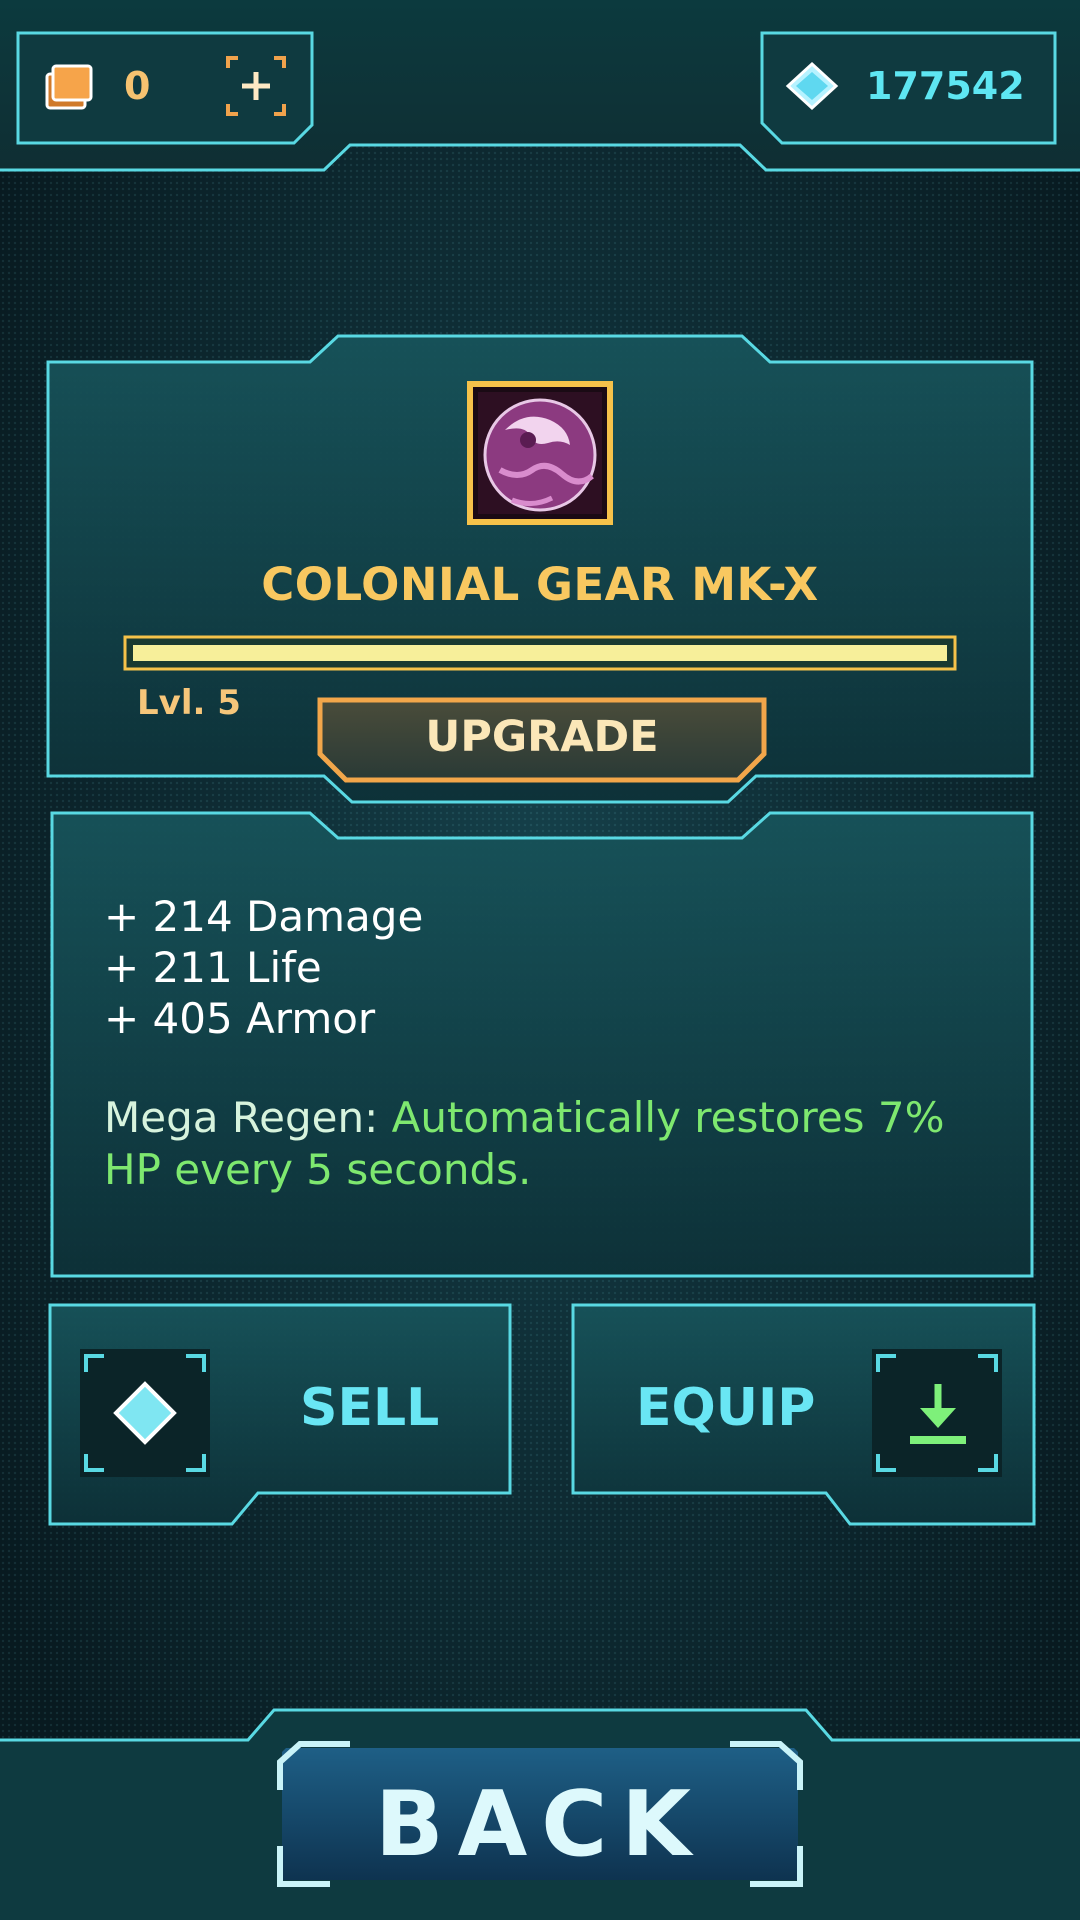  What do you see at coordinates (240, 1018) in the screenshot?
I see `stat-line: + 405 Armor` at bounding box center [240, 1018].